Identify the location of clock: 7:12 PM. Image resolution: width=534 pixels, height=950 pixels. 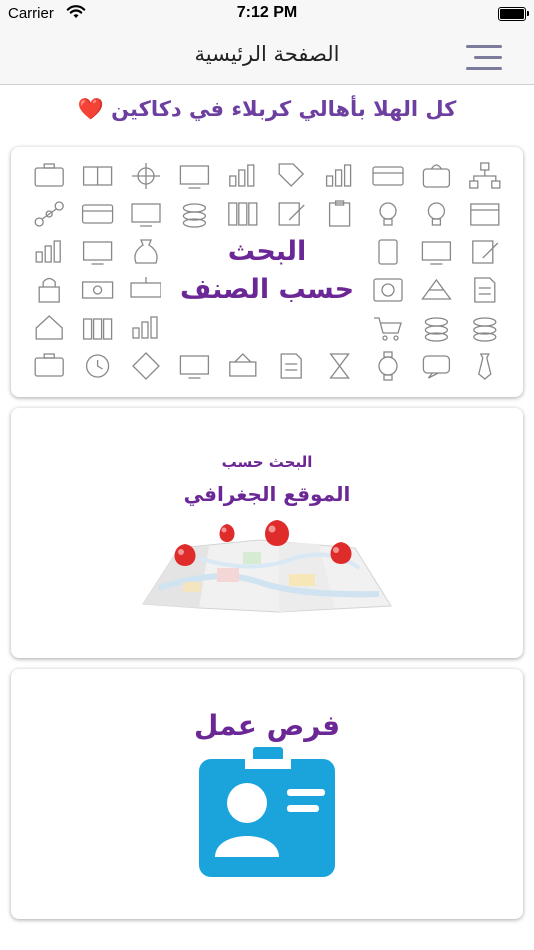
(267, 12).